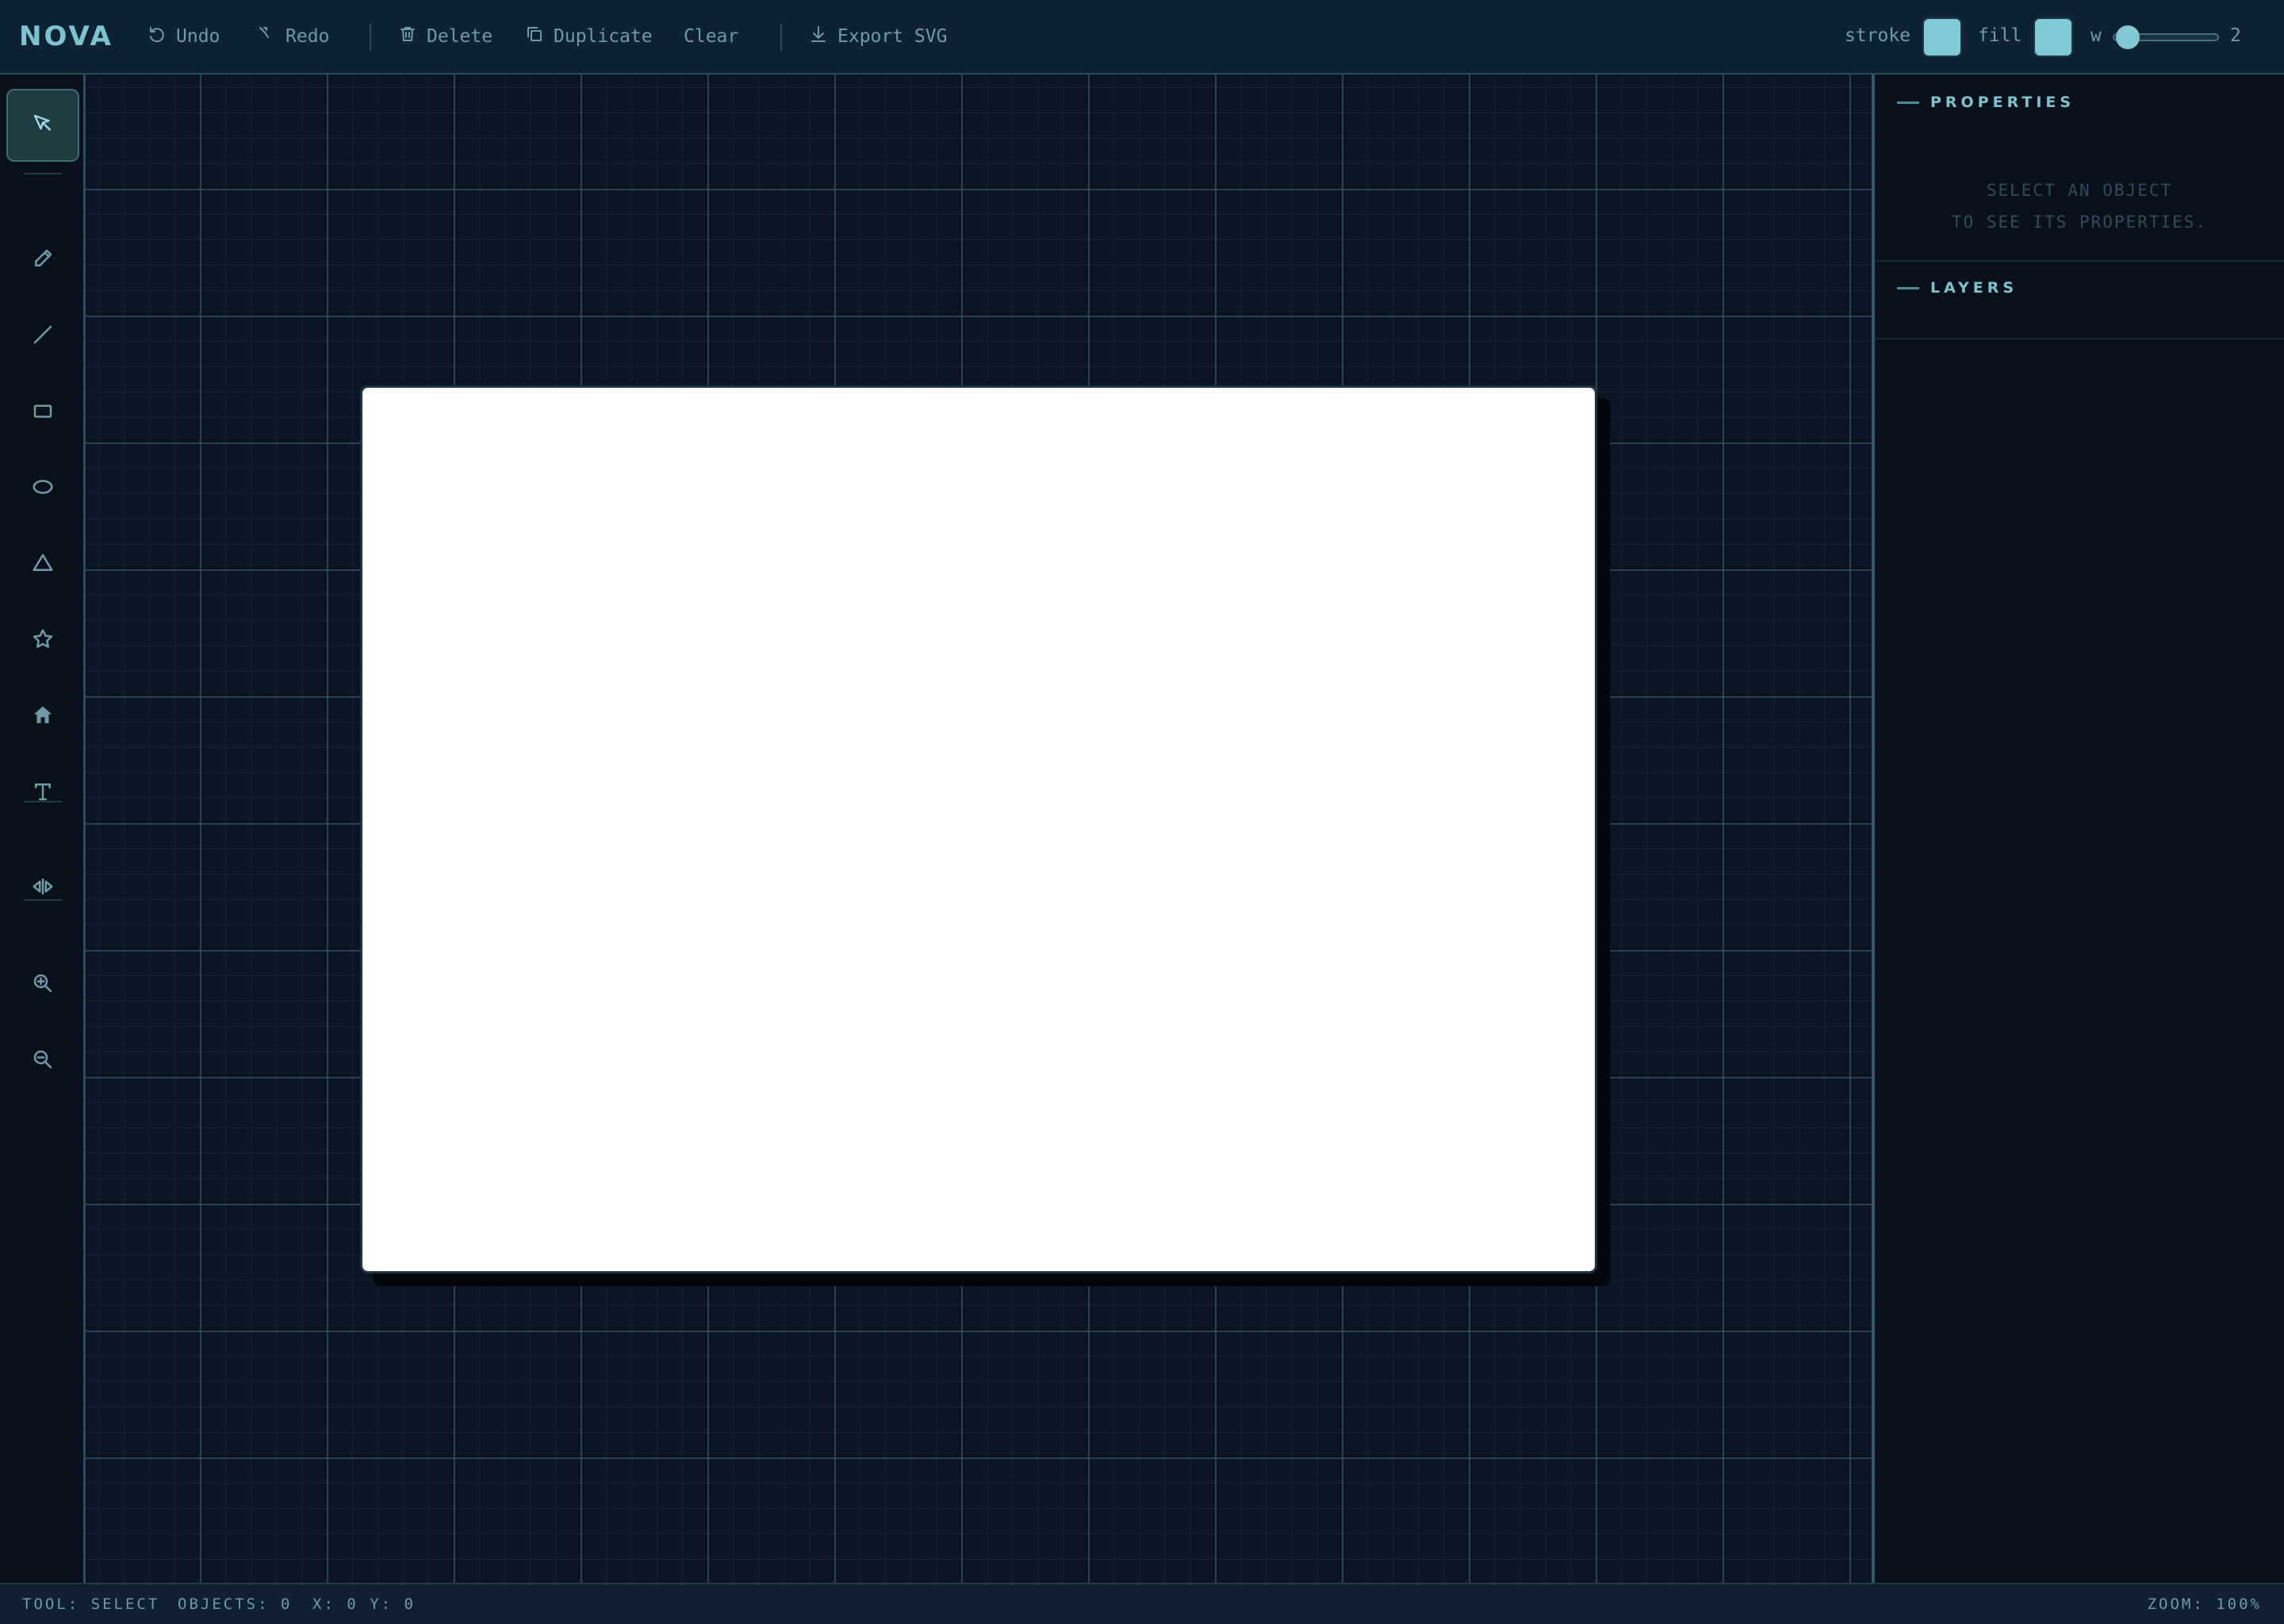 The width and height of the screenshot is (2284, 1624). I want to click on slider-thumb, so click(2128, 37).